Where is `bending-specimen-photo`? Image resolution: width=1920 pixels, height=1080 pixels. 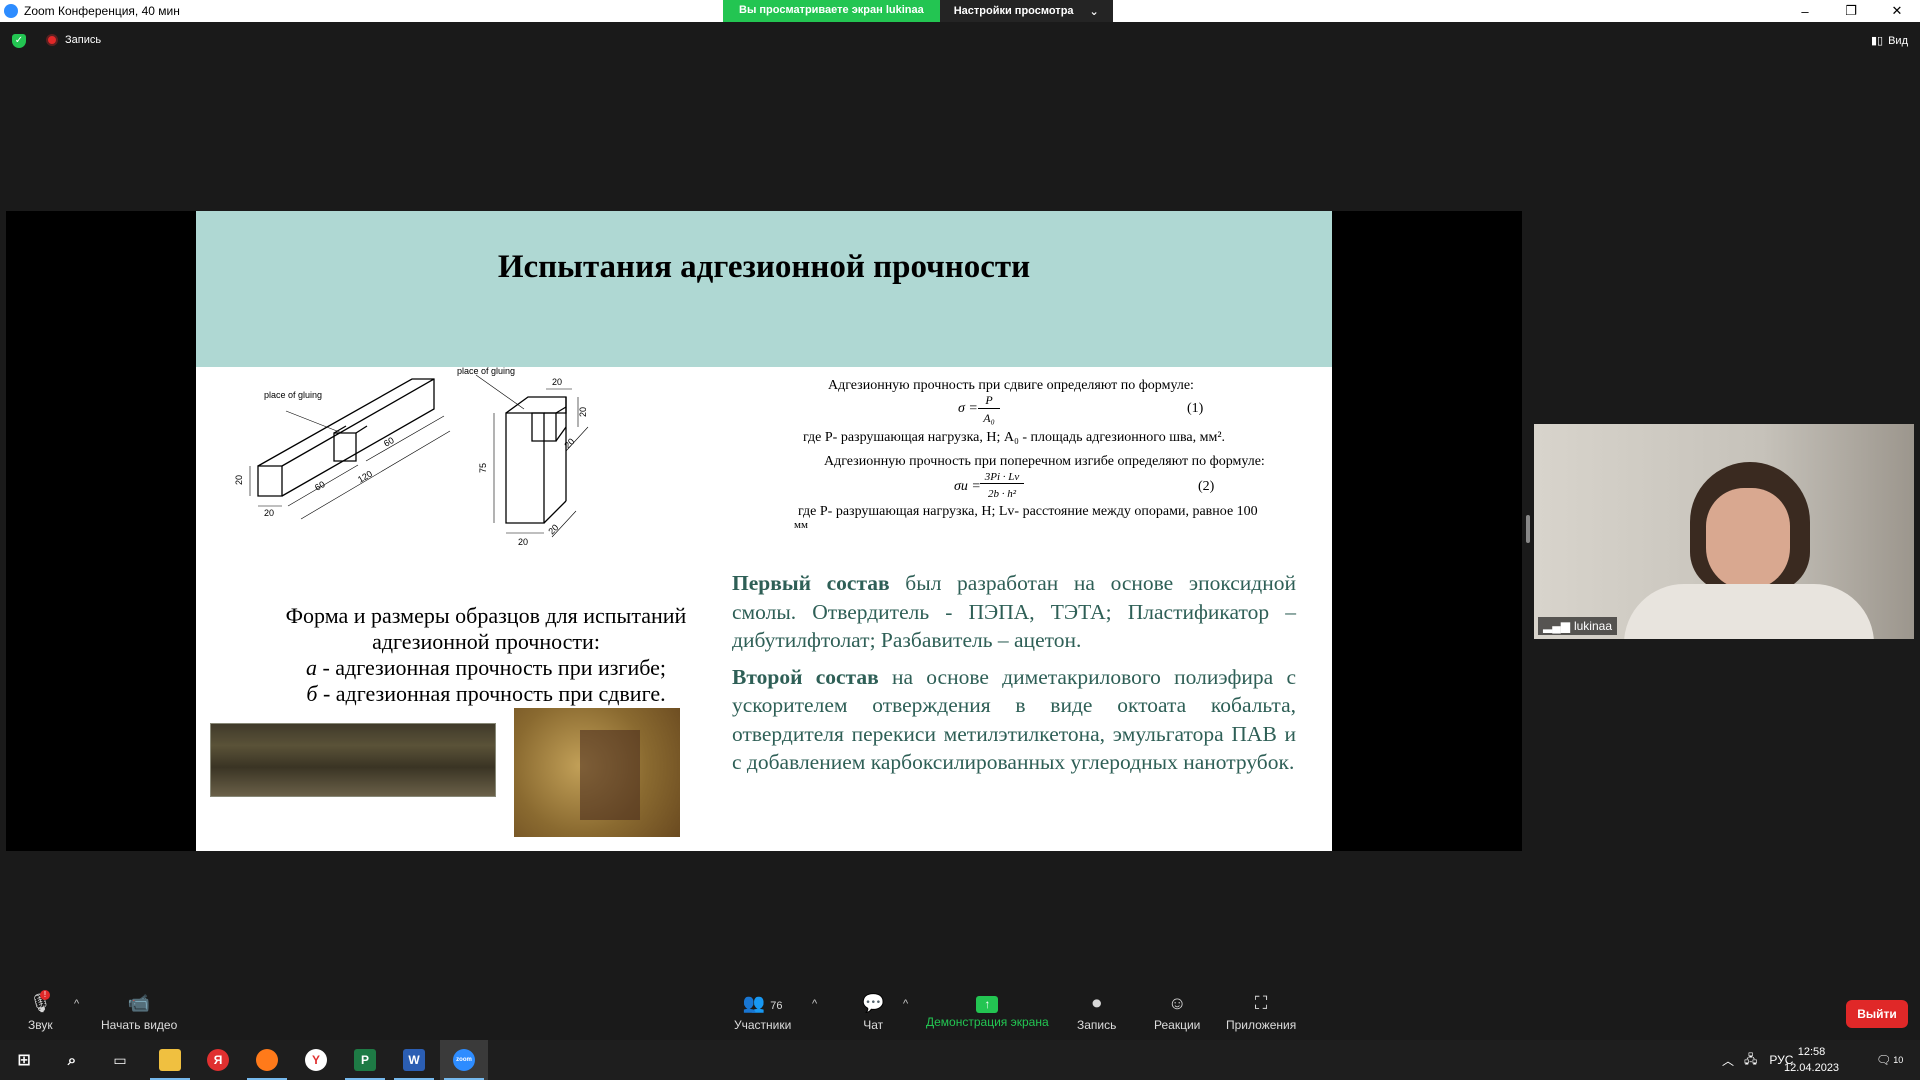
bending-specimen-photo is located at coordinates (353, 760).